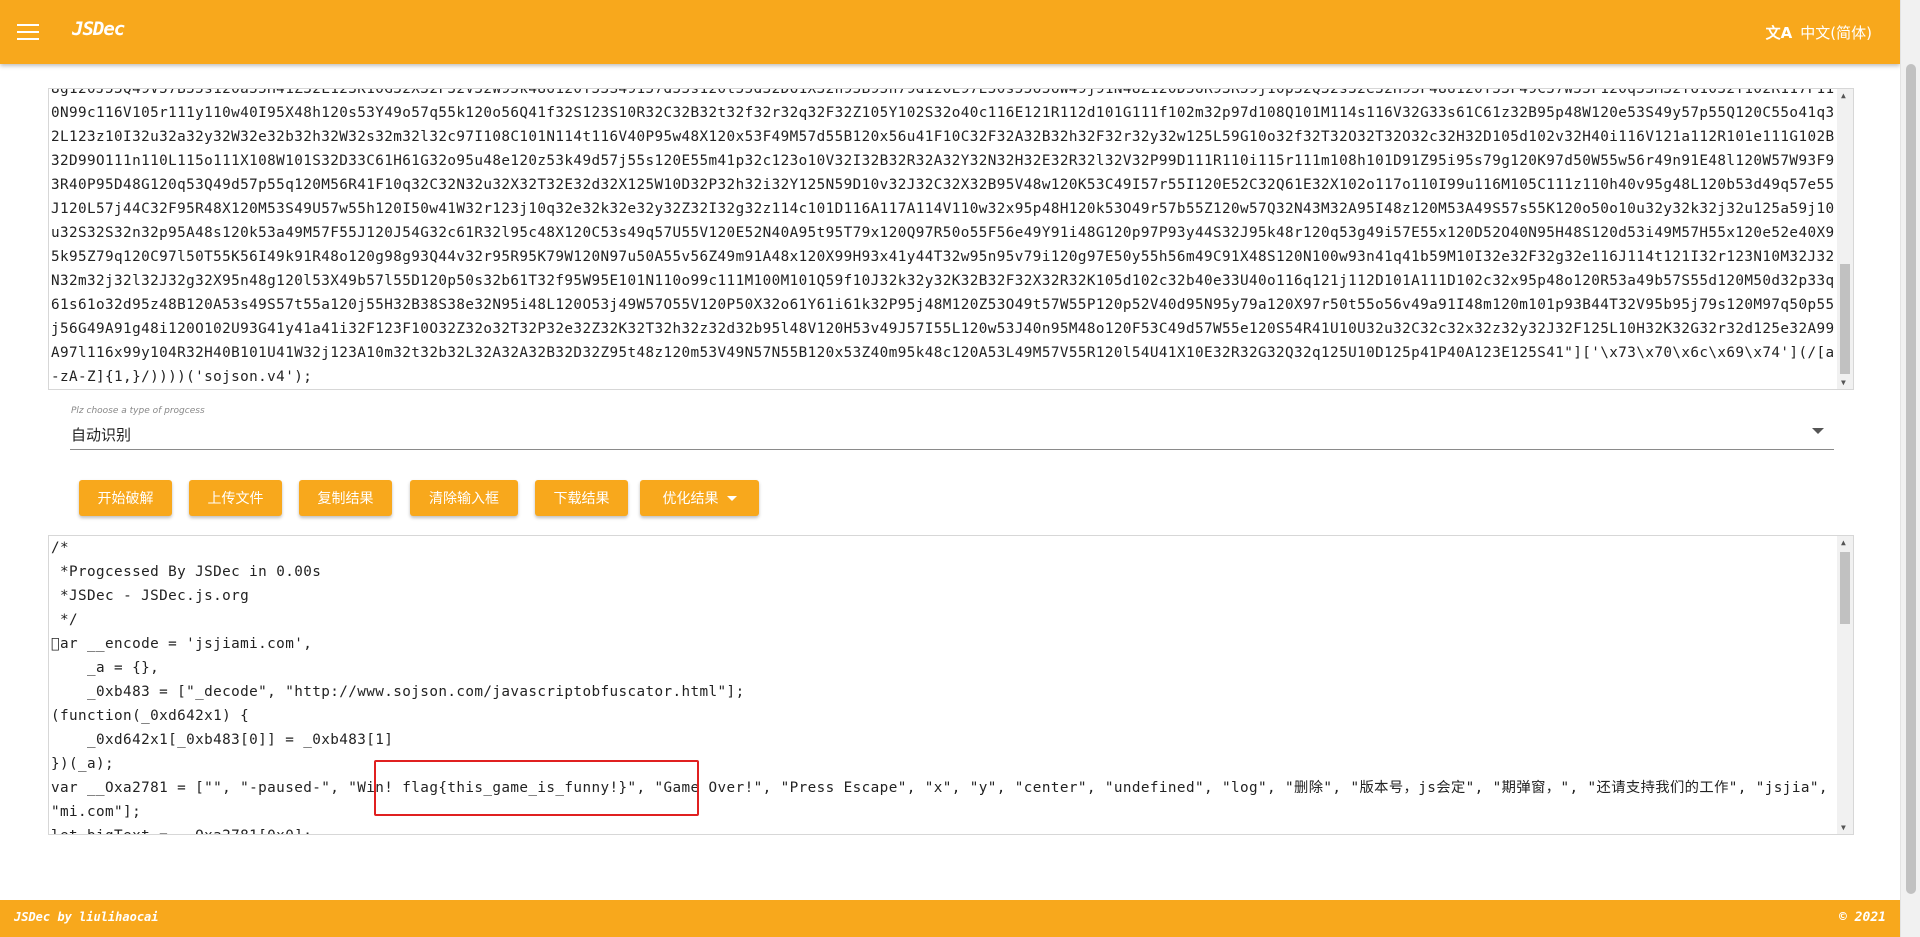  What do you see at coordinates (138, 411) in the screenshot?
I see `process-type-label: Plz choose a type of progcess` at bounding box center [138, 411].